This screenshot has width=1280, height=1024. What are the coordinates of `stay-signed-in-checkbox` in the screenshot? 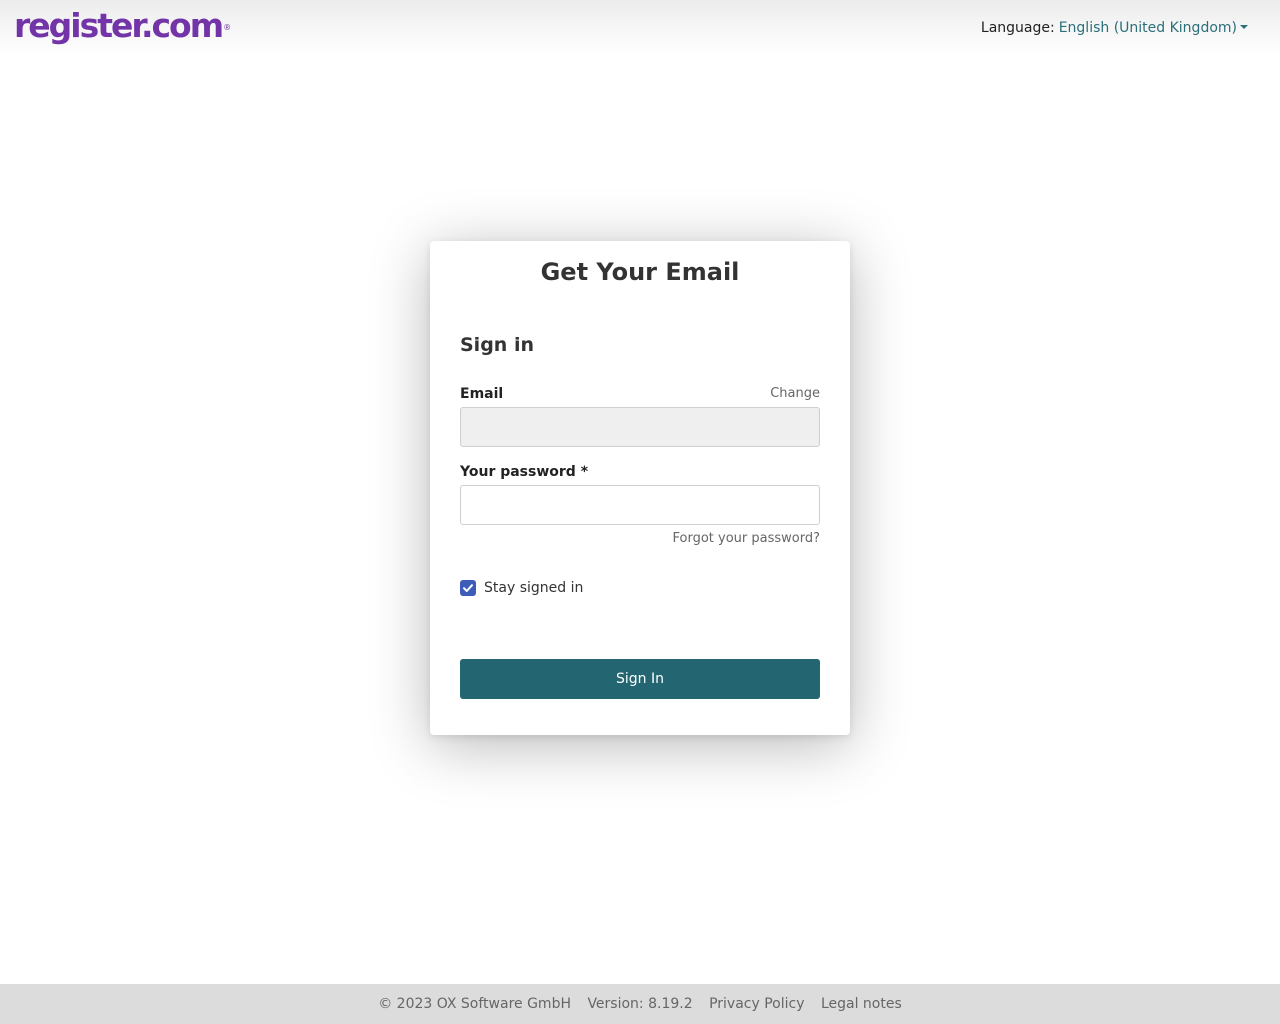 It's located at (468, 588).